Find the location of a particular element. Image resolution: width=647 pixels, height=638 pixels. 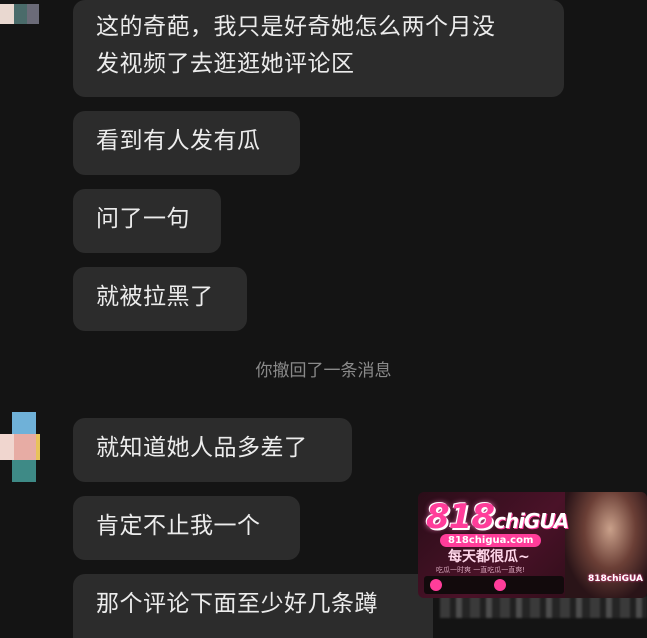

message-bubble: 看到有人发有瓜 is located at coordinates (186, 143).